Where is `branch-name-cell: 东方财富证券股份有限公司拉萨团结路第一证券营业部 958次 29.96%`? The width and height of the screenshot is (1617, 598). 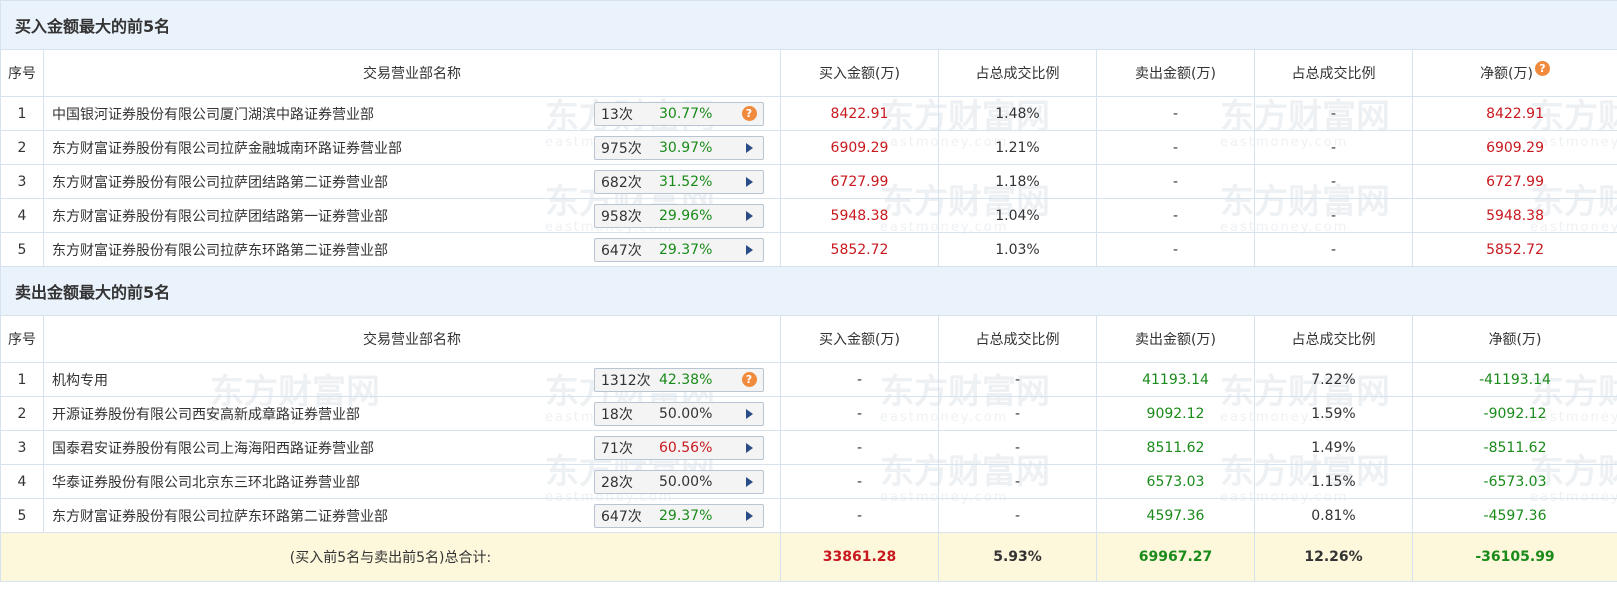 branch-name-cell: 东方财富证券股份有限公司拉萨团结路第一证券营业部 958次 29.96% is located at coordinates (412, 215).